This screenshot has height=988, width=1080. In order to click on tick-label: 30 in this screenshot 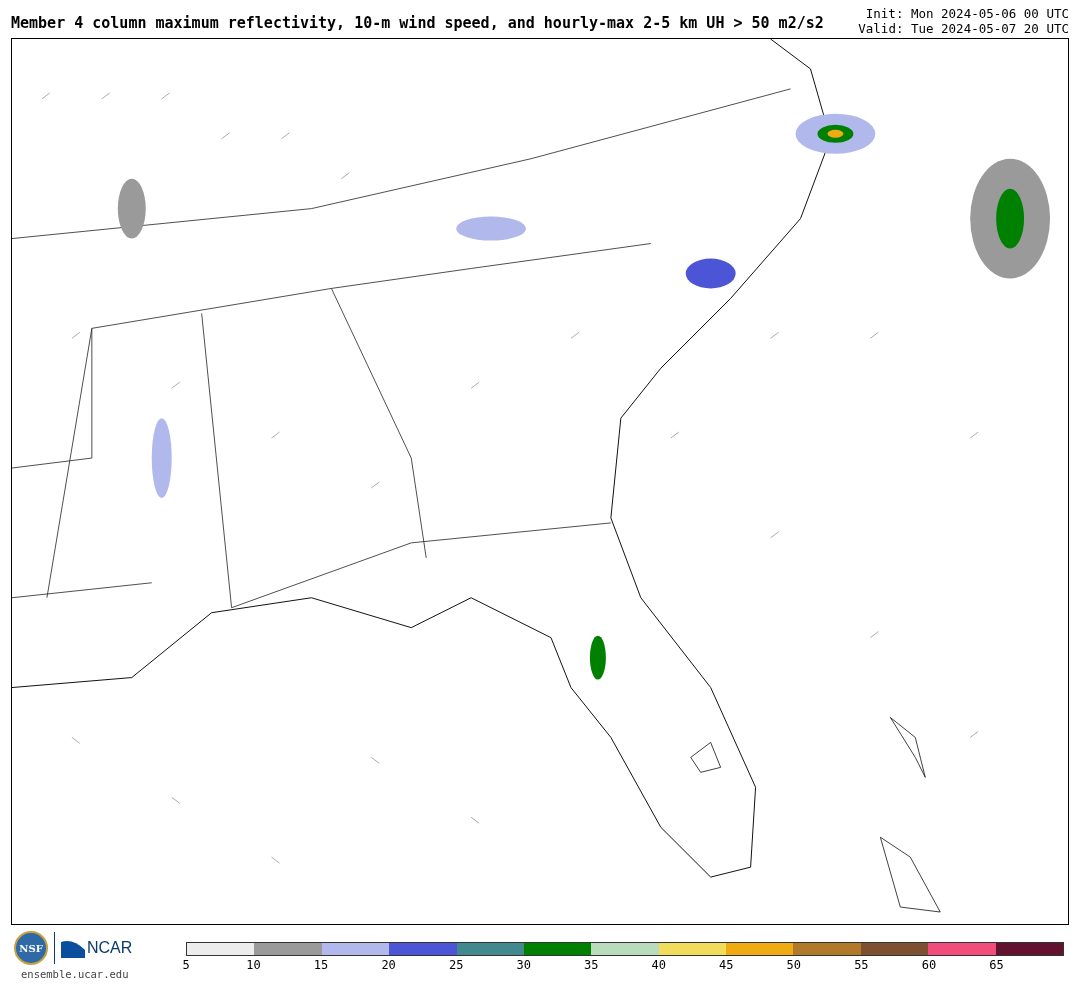, I will do `click(523, 965)`.